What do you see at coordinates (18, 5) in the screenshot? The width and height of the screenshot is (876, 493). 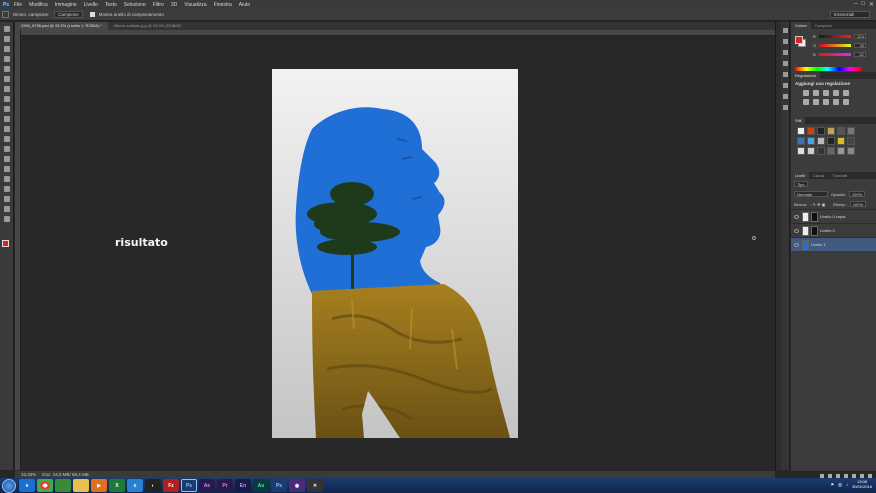 I see `menu-file: File` at bounding box center [18, 5].